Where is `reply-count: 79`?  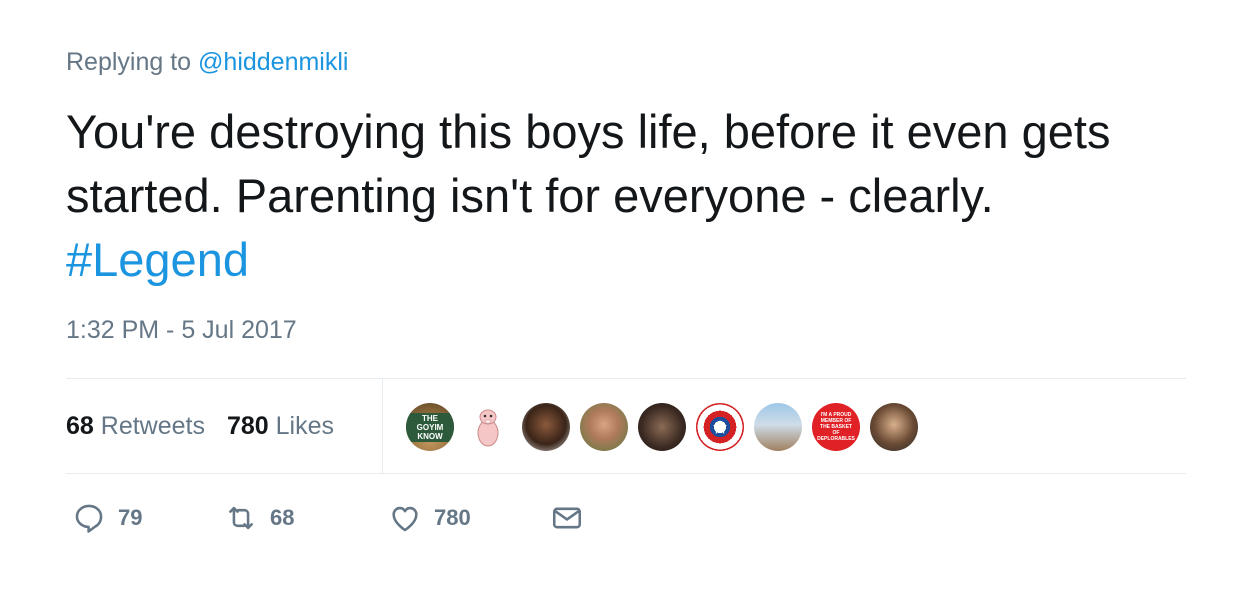
reply-count: 79 is located at coordinates (130, 517).